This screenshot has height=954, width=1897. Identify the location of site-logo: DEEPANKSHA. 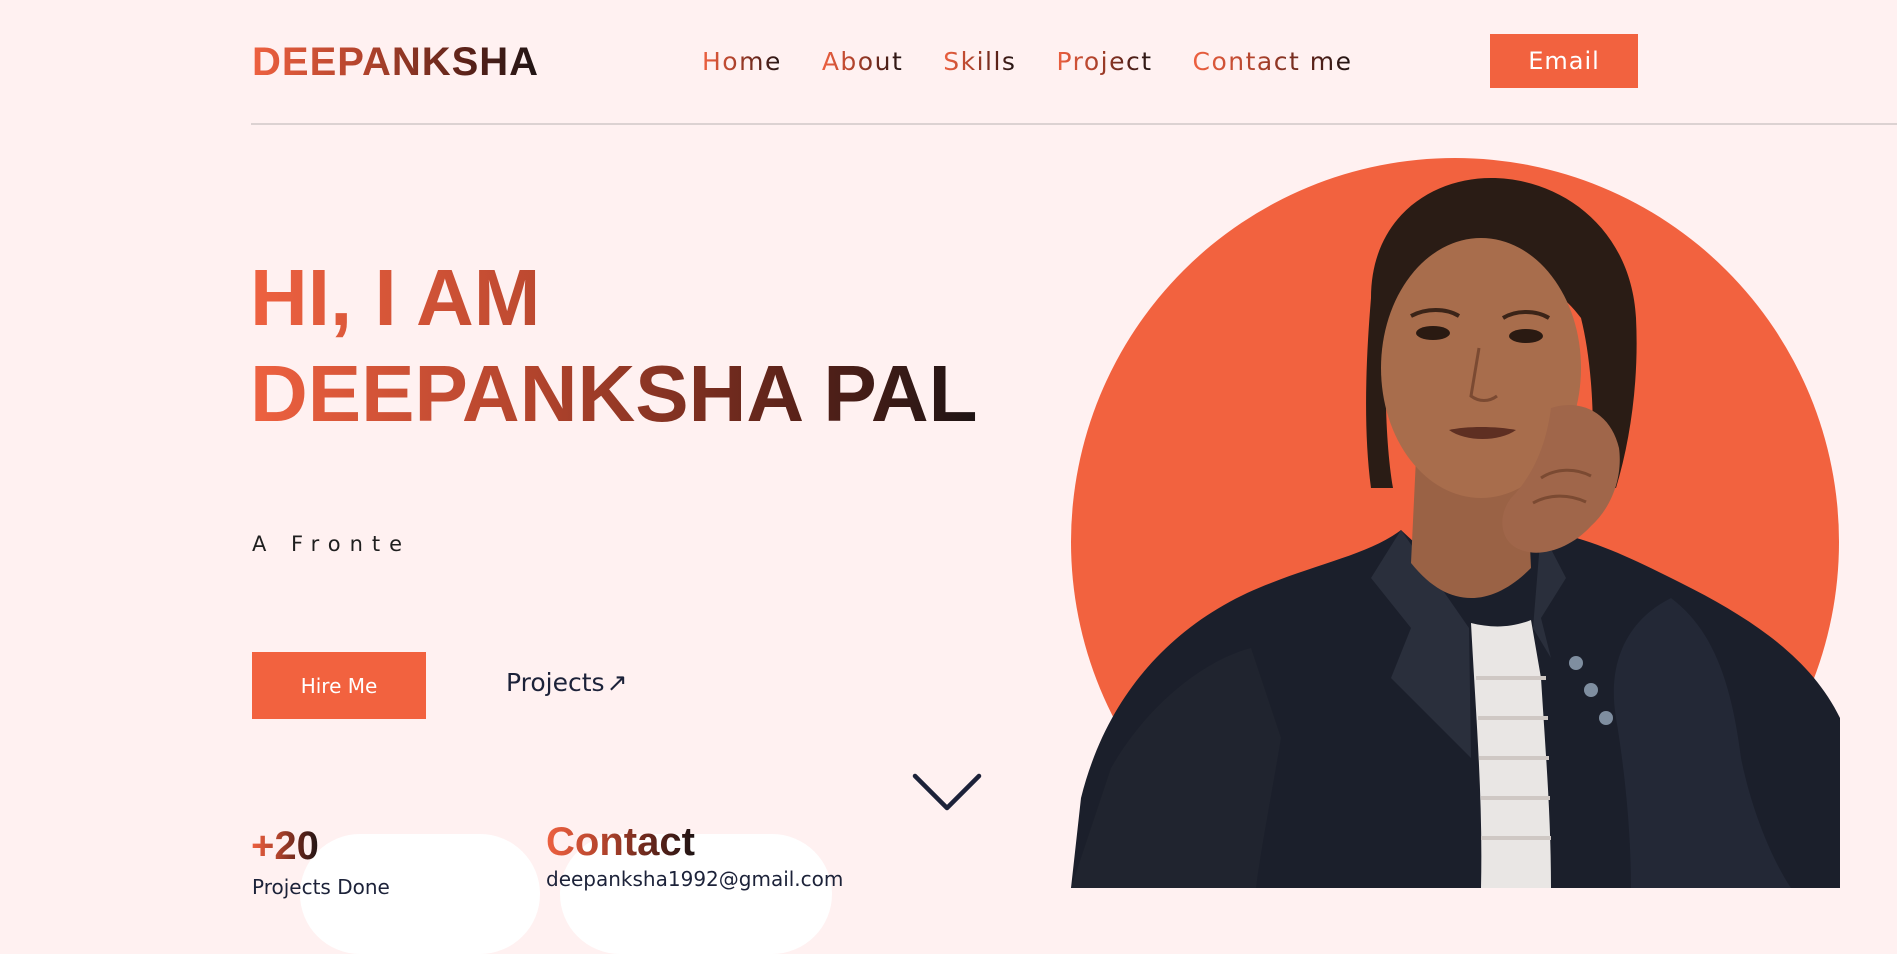
(395, 62).